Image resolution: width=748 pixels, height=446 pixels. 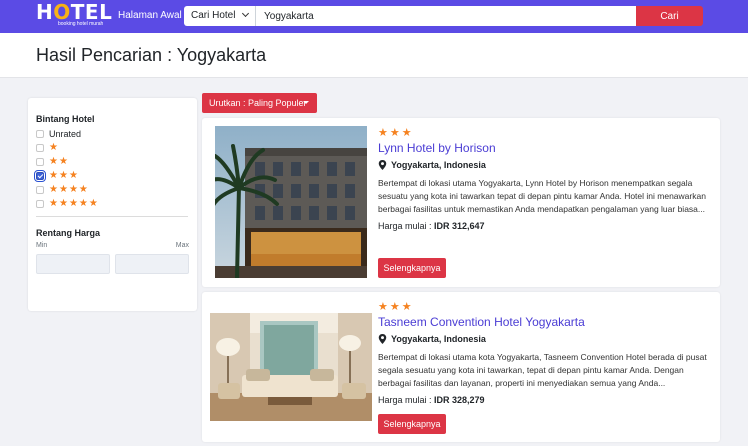 What do you see at coordinates (459, 400) in the screenshot?
I see `hotel-price-value: IDR 328,279` at bounding box center [459, 400].